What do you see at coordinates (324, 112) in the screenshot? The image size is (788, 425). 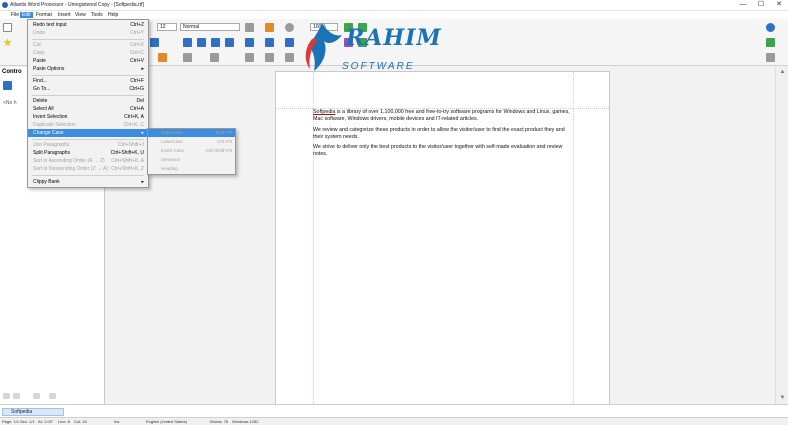 I see `softpedia-word: Softpedia` at bounding box center [324, 112].